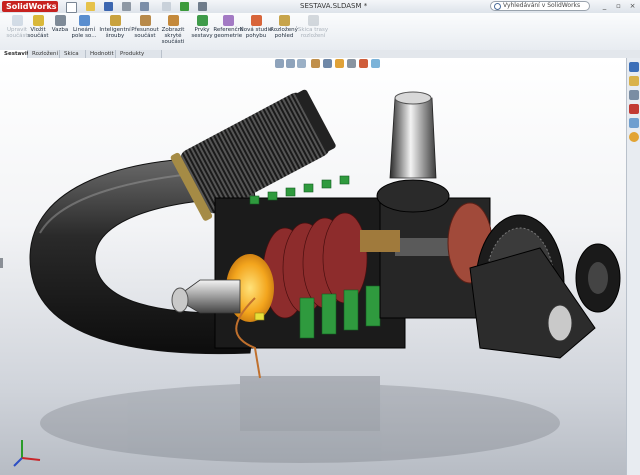 The width and height of the screenshot is (640, 475). I want to click on button-label: Zobrazit skryté součásti, so click(173, 36).